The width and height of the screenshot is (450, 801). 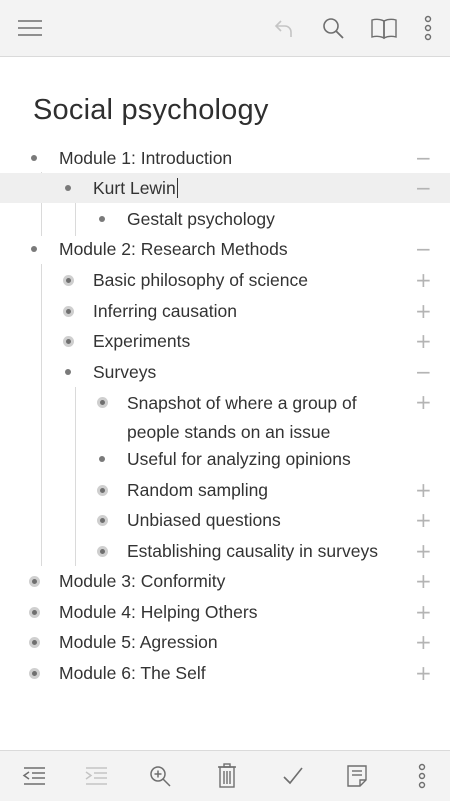 I want to click on outline-item: Unbiased questions +, so click(x=225, y=520).